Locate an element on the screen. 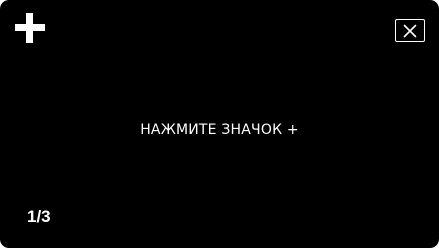 This screenshot has width=439, height=248. page-indicator: 1/3 is located at coordinates (39, 216).